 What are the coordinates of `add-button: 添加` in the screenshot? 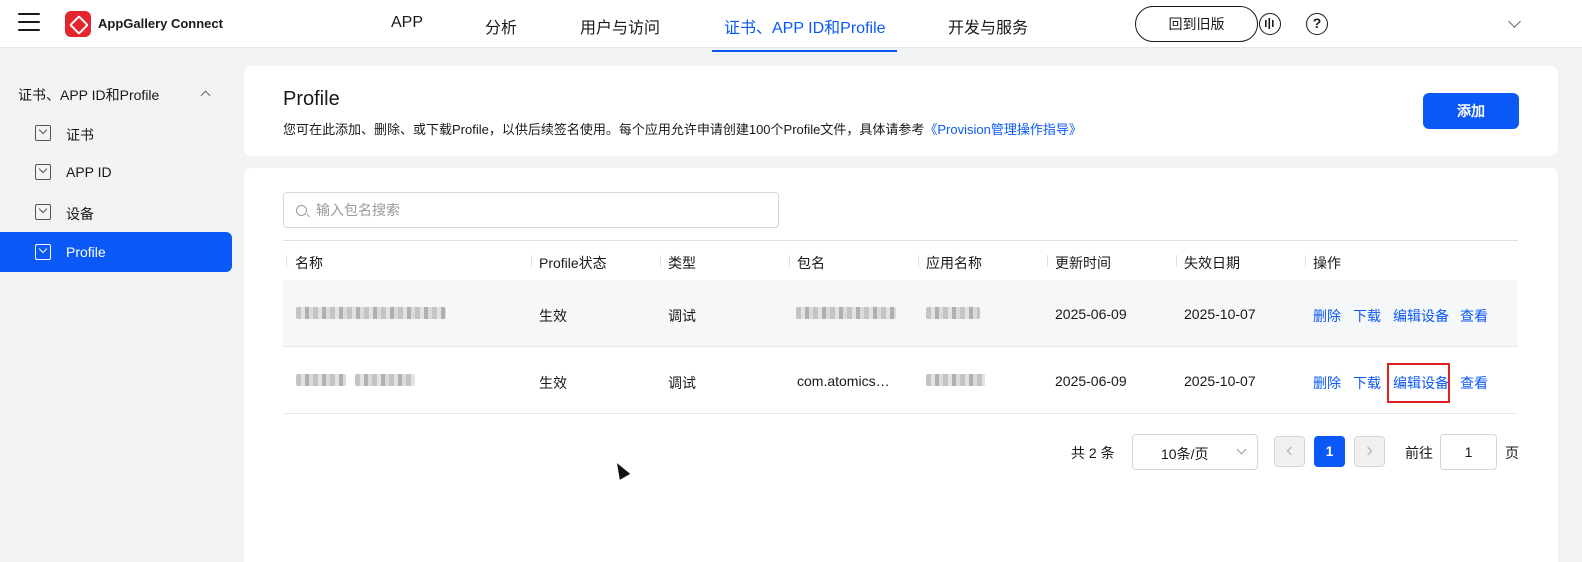 It's located at (1471, 111).